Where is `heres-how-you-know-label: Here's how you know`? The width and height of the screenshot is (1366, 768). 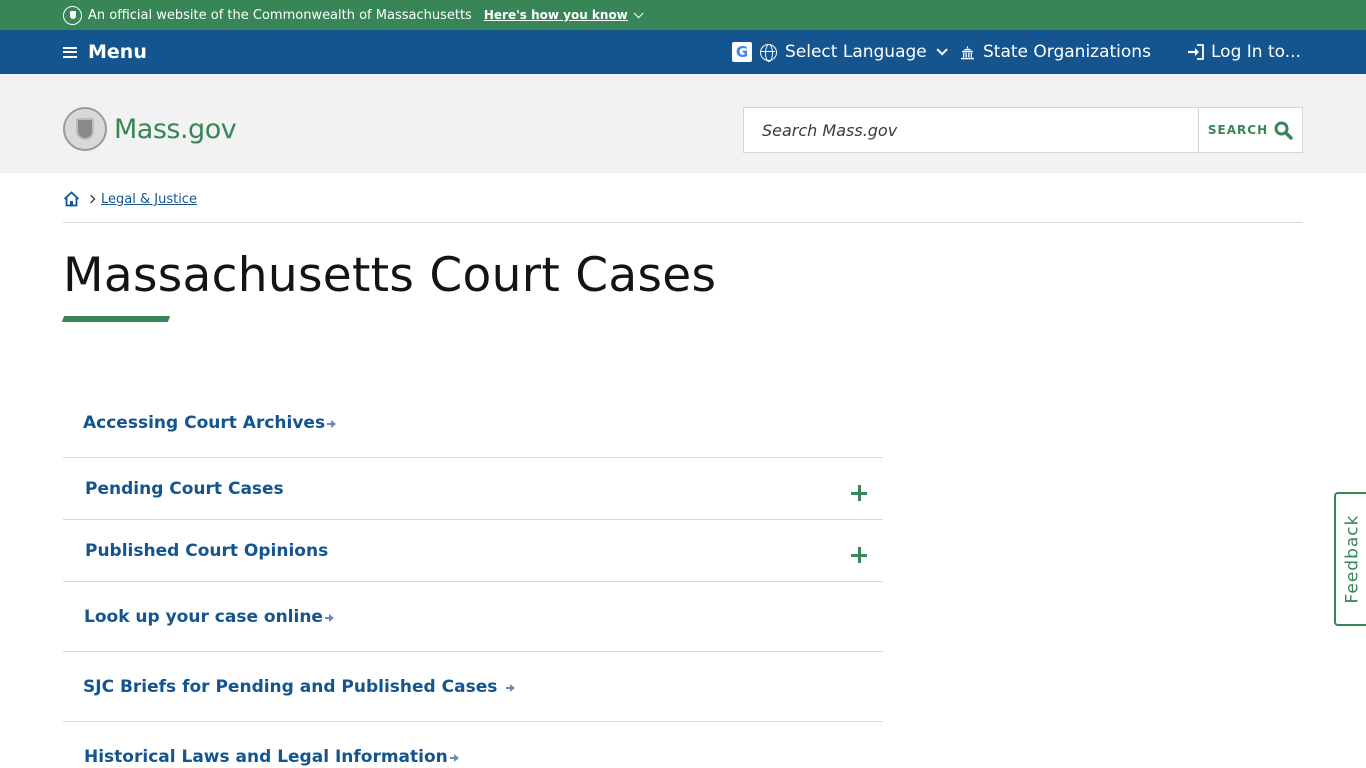
heres-how-you-know-label: Here's how you know is located at coordinates (555, 15).